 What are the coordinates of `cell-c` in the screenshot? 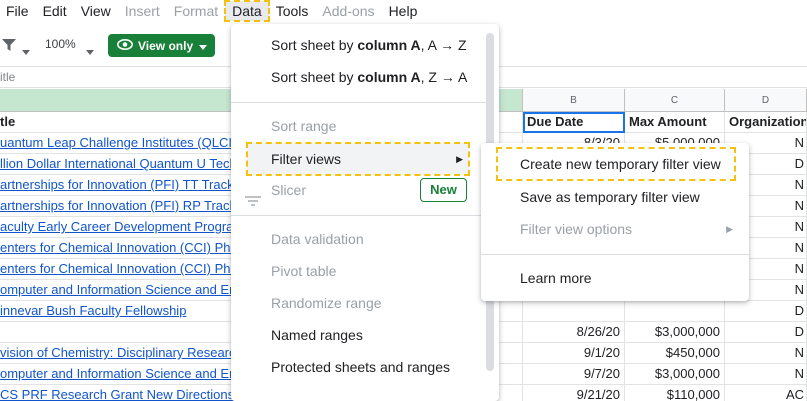 It's located at (675, 311).